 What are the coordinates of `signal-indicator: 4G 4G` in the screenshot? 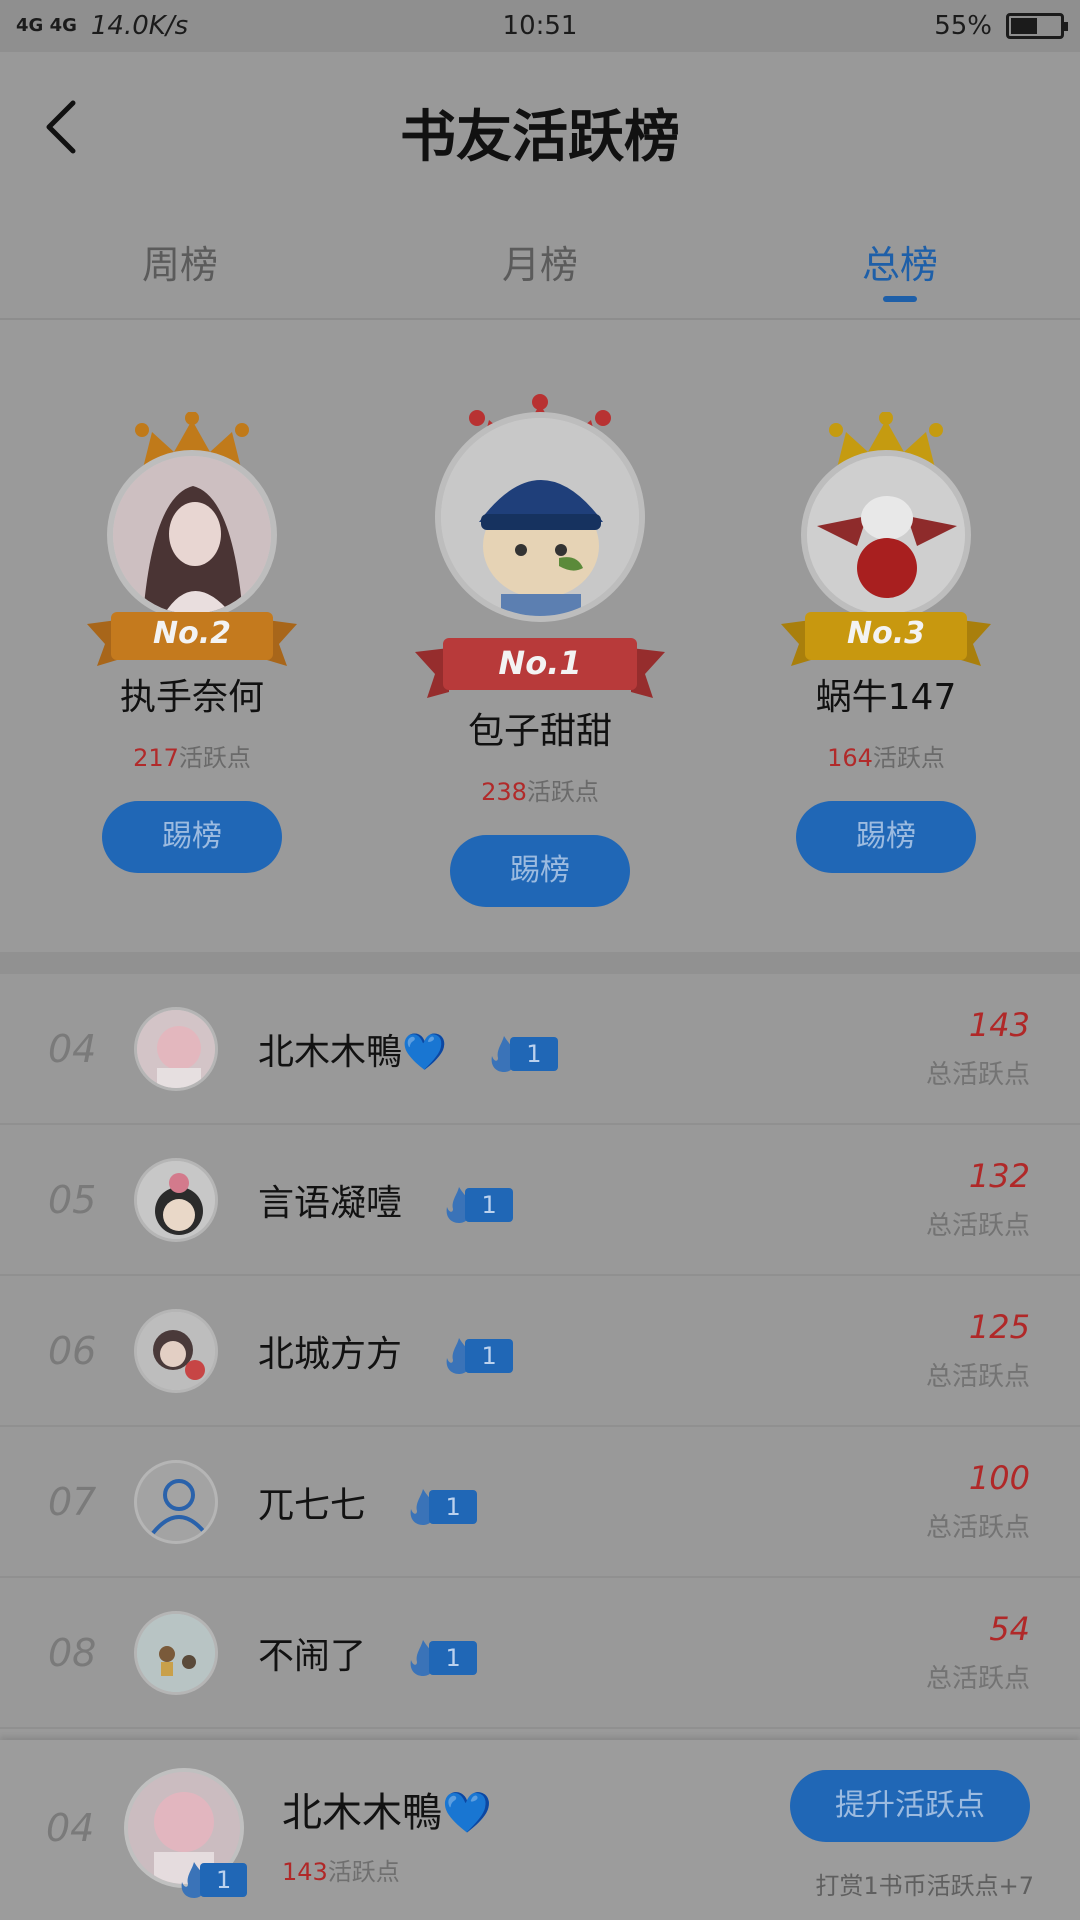 It's located at (46, 25).